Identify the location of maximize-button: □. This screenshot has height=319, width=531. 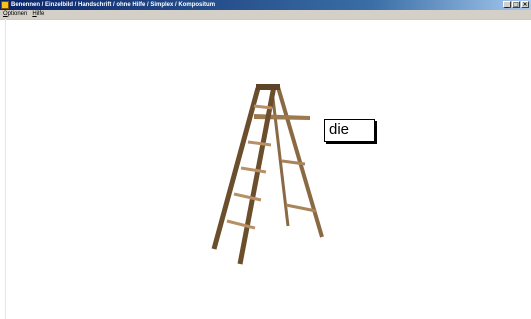
(516, 4).